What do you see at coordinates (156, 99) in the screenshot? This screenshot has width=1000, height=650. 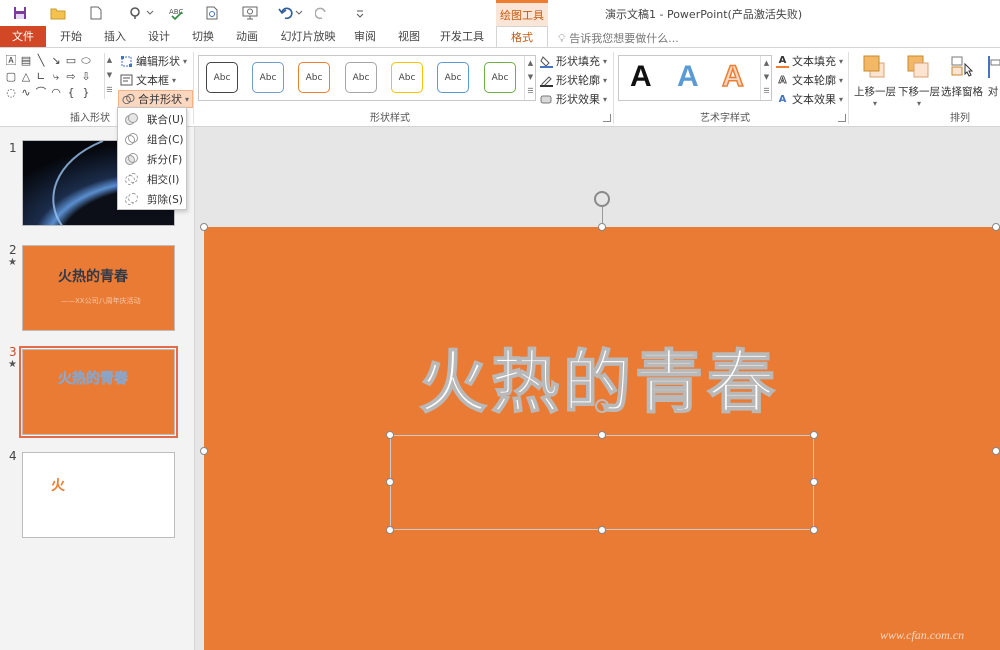 I see `merge-shapes-button: 合并形状 ▾` at bounding box center [156, 99].